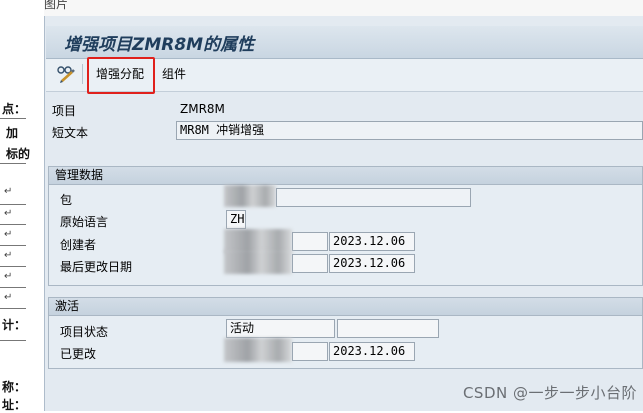 The width and height of the screenshot is (643, 413). Describe the element at coordinates (345, 307) in the screenshot. I see `activation-header: 激活` at that location.